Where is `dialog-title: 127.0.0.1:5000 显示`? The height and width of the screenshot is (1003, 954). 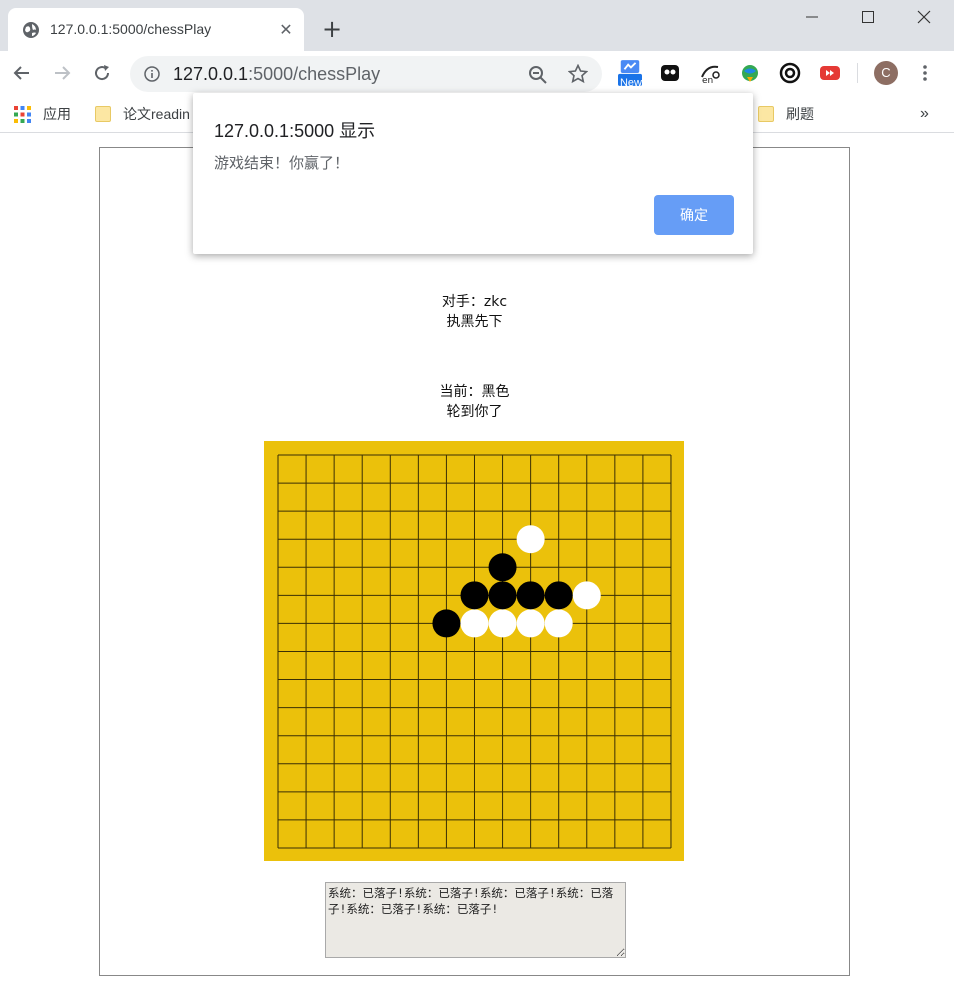 dialog-title: 127.0.0.1:5000 显示 is located at coordinates (295, 131).